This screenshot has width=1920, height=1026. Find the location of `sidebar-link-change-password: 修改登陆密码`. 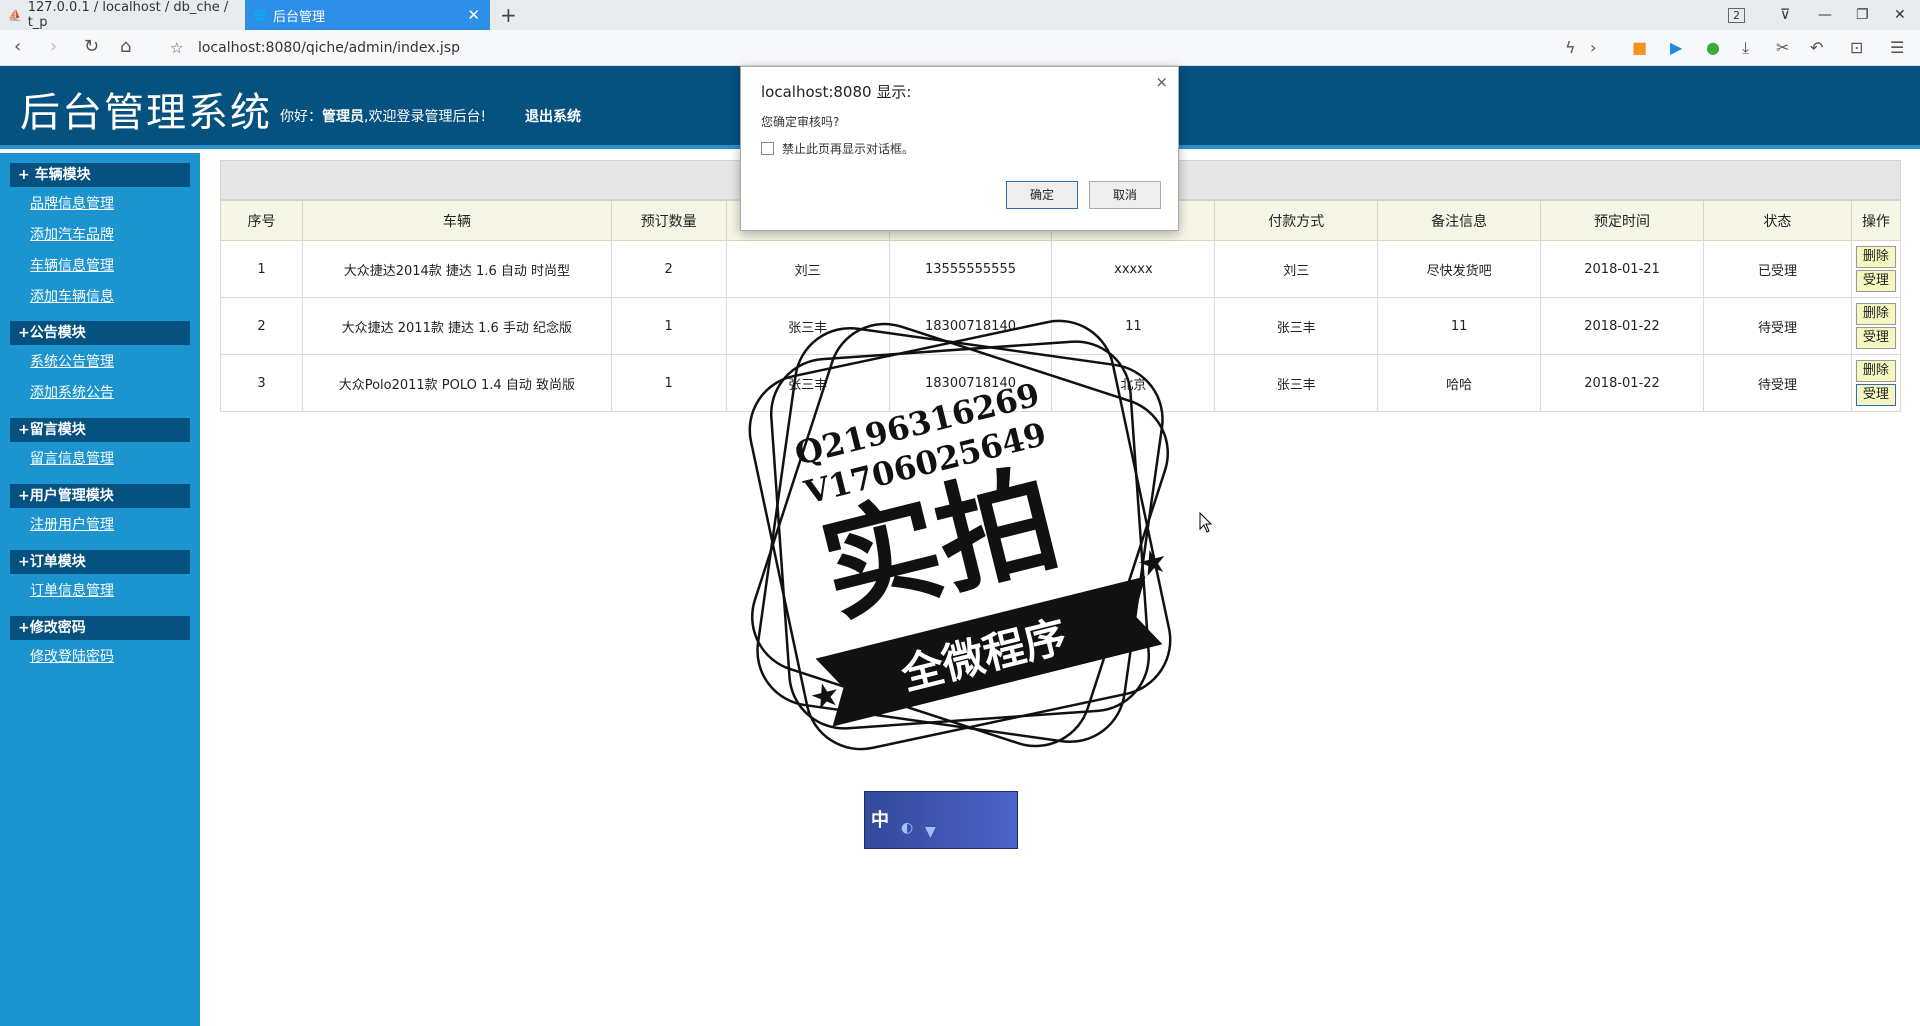

sidebar-link-change-password: 修改登陆密码 is located at coordinates (72, 656).